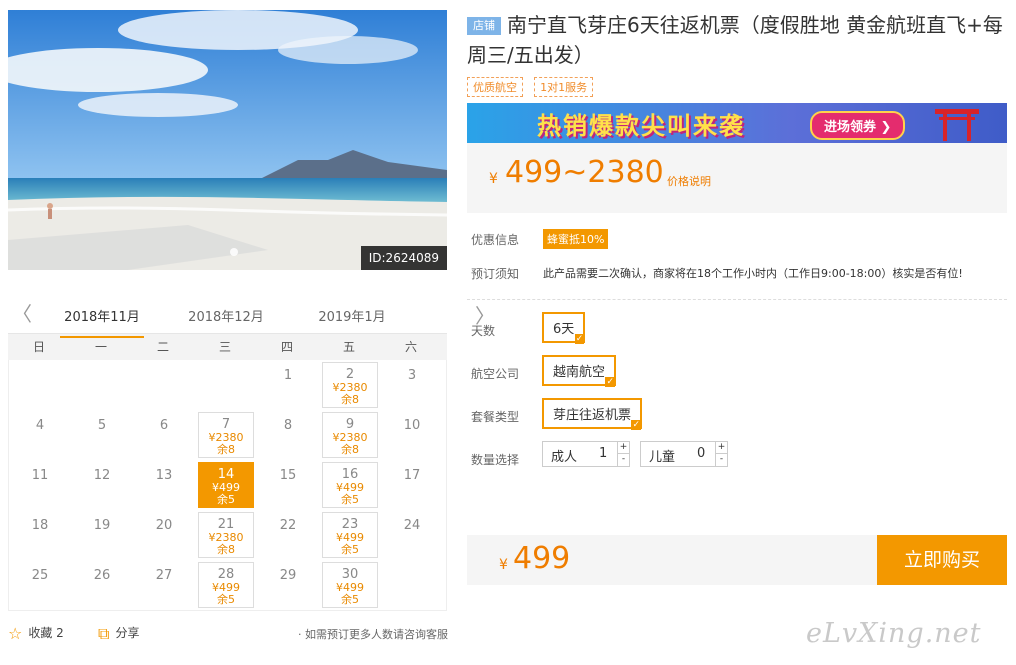 Image resolution: width=1016 pixels, height=665 pixels. What do you see at coordinates (127, 633) in the screenshot?
I see `share-label: 分享` at bounding box center [127, 633].